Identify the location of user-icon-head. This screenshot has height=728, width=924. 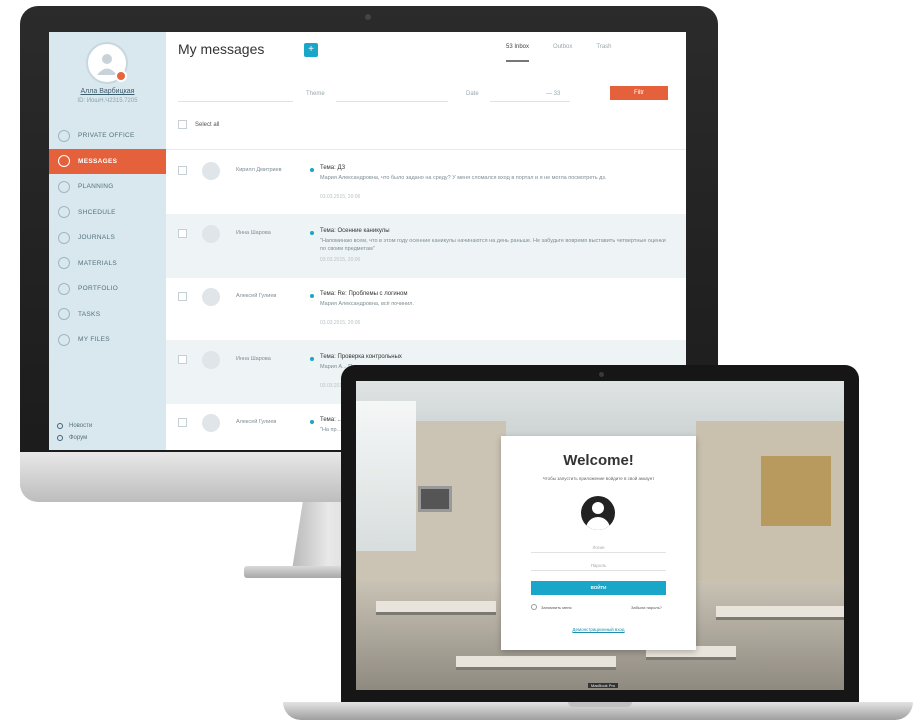
(598, 508).